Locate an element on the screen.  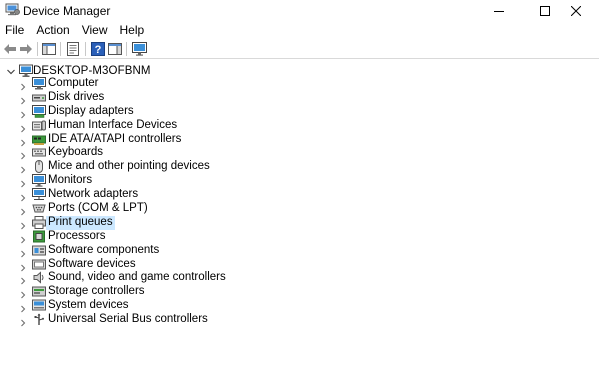
back-button is located at coordinates (10, 49).